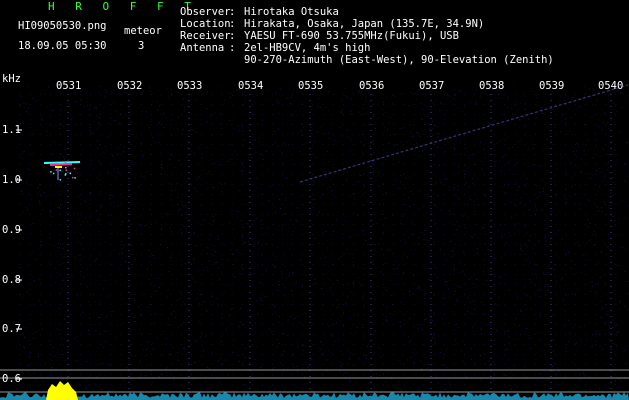 This screenshot has width=629, height=400. I want to click on metadata-key-location: Location, so click(205, 24).